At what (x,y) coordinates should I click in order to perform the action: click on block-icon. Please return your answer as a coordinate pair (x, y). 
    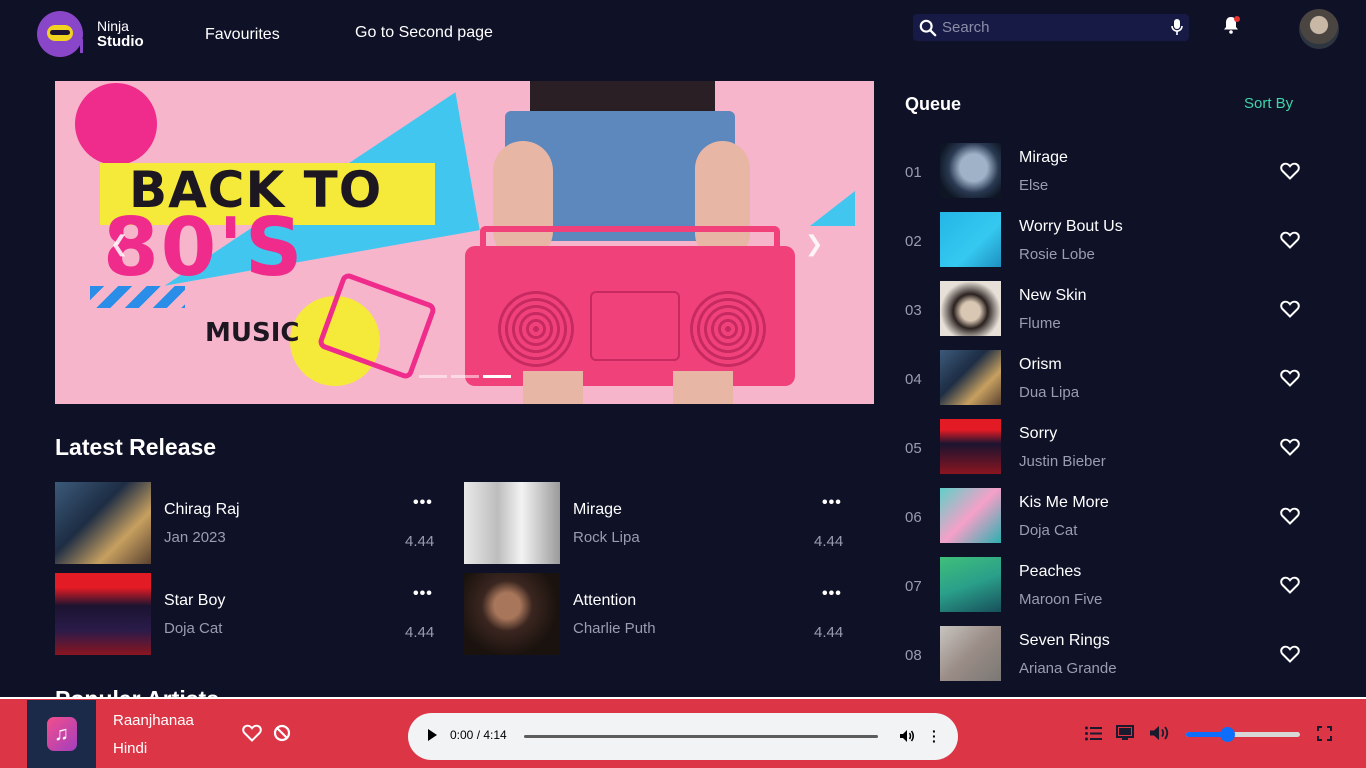
    Looking at the image, I should click on (282, 733).